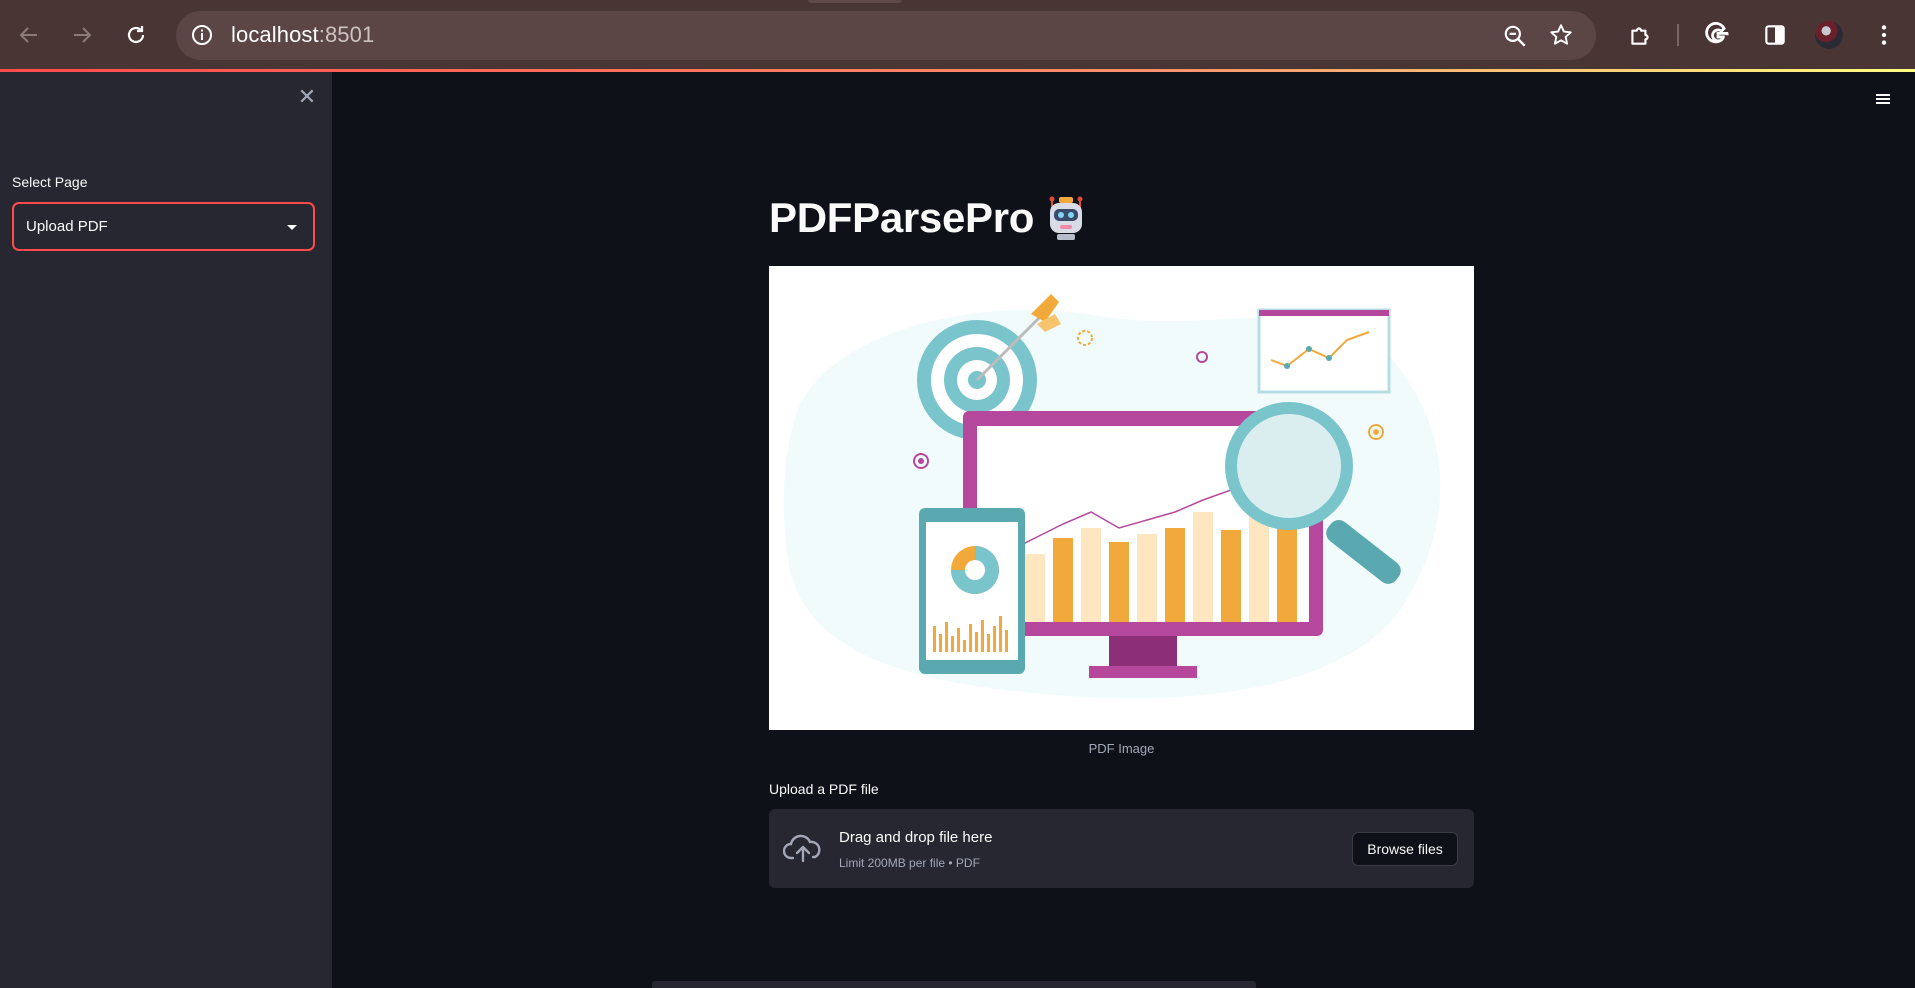 The height and width of the screenshot is (988, 1915). I want to click on avatar, so click(1829, 35).